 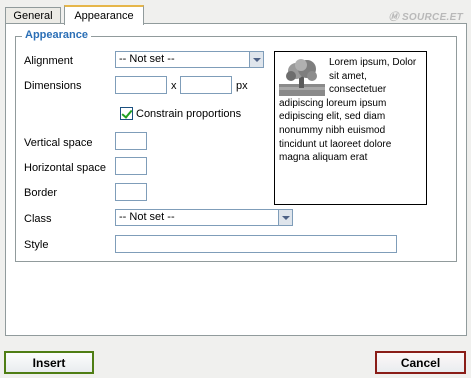 What do you see at coordinates (131, 141) in the screenshot?
I see `vertical-space-input` at bounding box center [131, 141].